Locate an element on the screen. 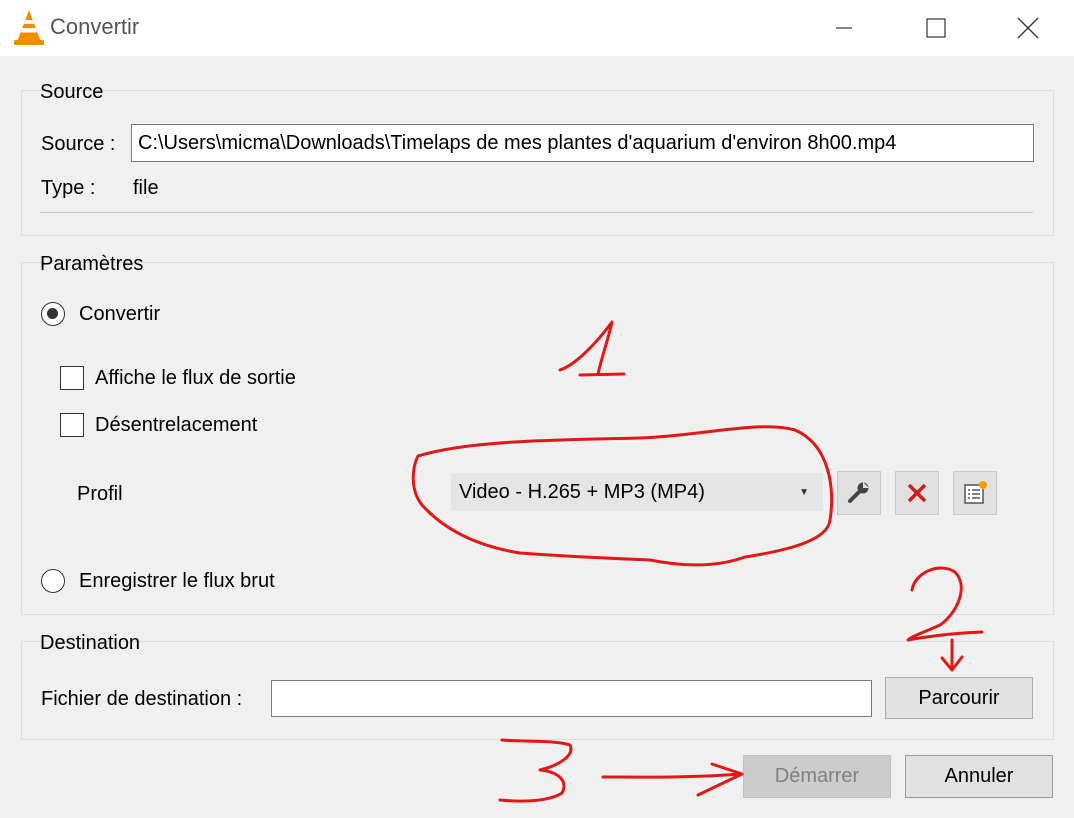  window-title: Convertir is located at coordinates (95, 26).